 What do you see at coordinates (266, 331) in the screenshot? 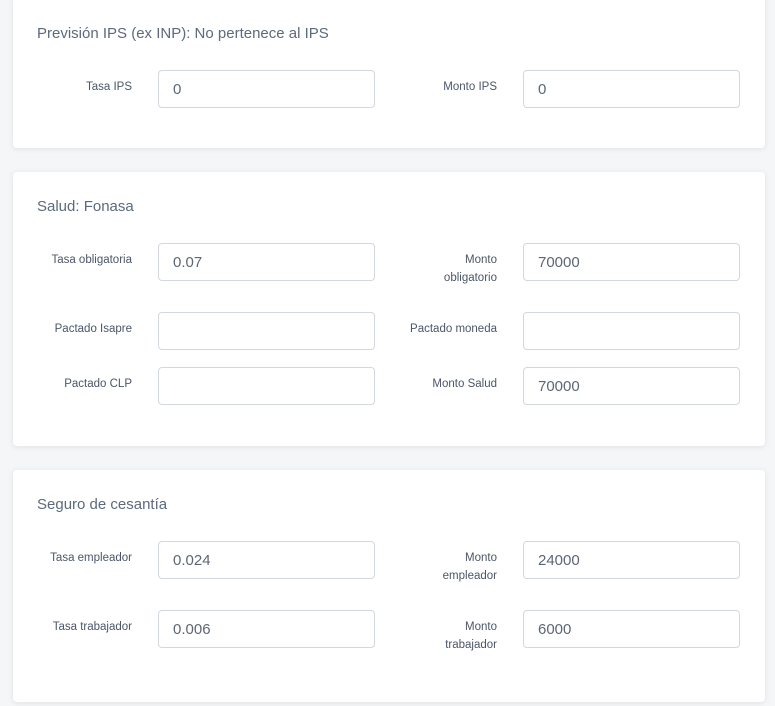
I see `pactado-isapre-input` at bounding box center [266, 331].